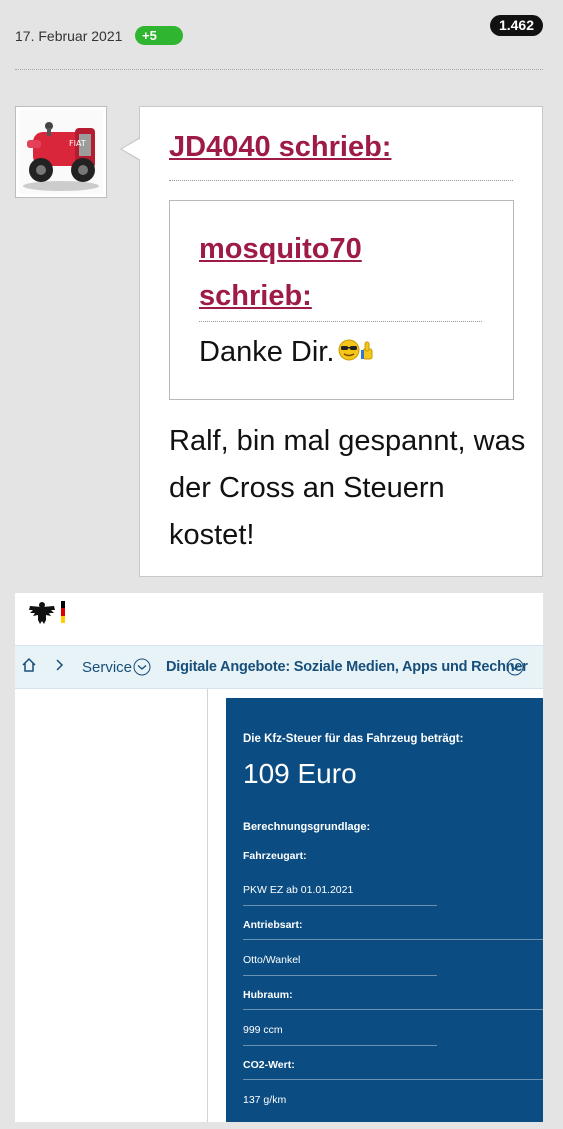  What do you see at coordinates (298, 890) in the screenshot?
I see `row-value-vehicle-type: PKW EZ ab 01.01.2021` at bounding box center [298, 890].